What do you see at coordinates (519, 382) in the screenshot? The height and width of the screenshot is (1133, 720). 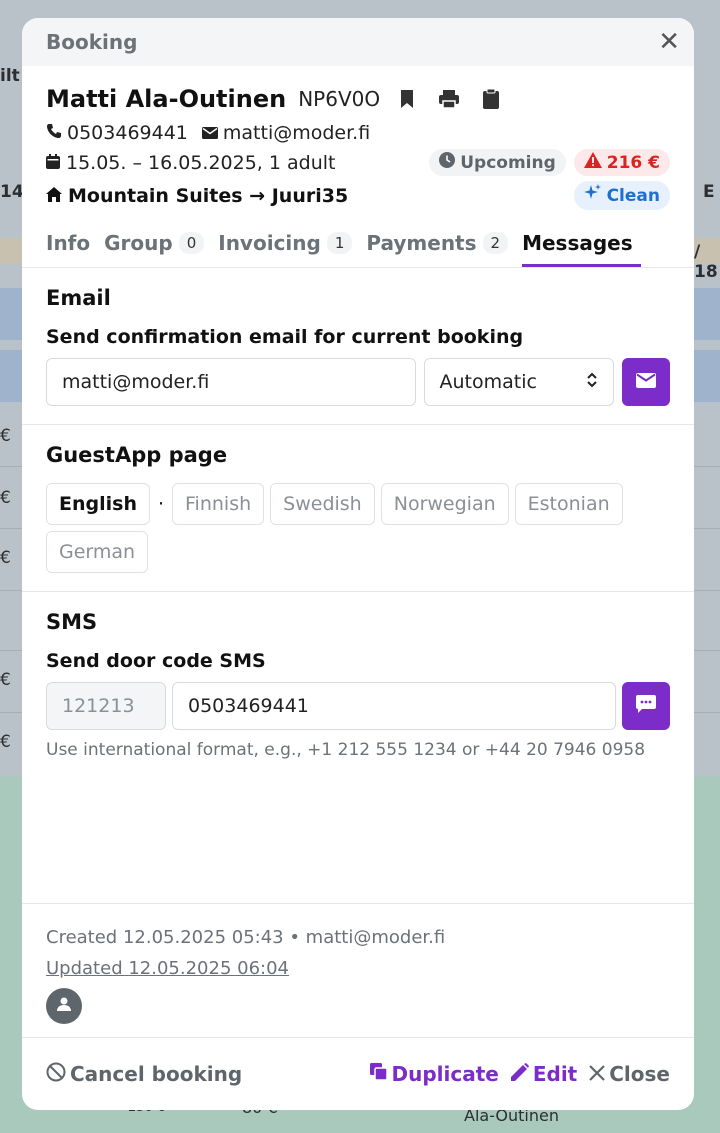 I see `email-mode-select: Automatic` at bounding box center [519, 382].